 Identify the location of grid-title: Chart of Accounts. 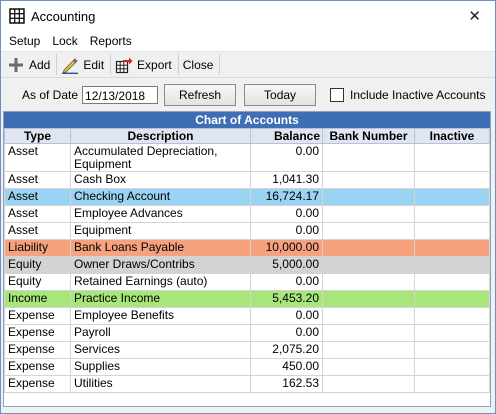
(247, 120).